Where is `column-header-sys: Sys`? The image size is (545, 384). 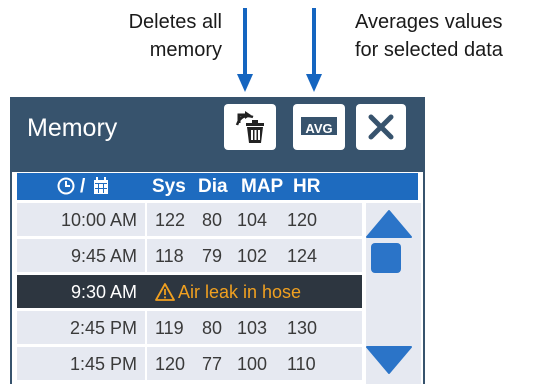
column-header-sys: Sys is located at coordinates (169, 186).